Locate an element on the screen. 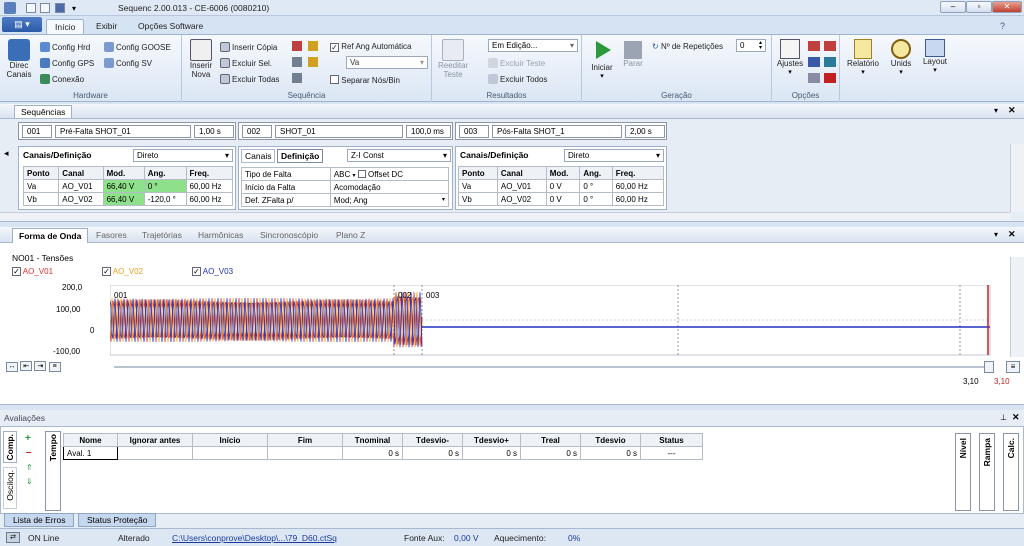  tab-osciloq: Osciloq. is located at coordinates (10, 488).